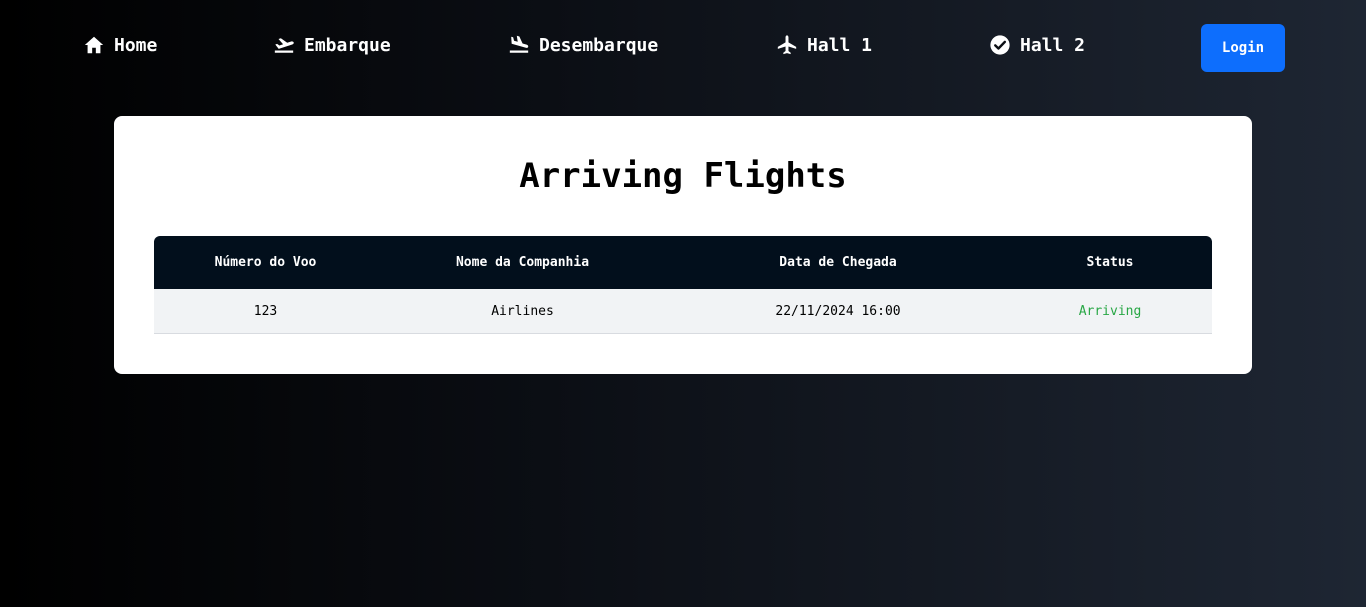  I want to click on plane-departure-icon, so click(284, 45).